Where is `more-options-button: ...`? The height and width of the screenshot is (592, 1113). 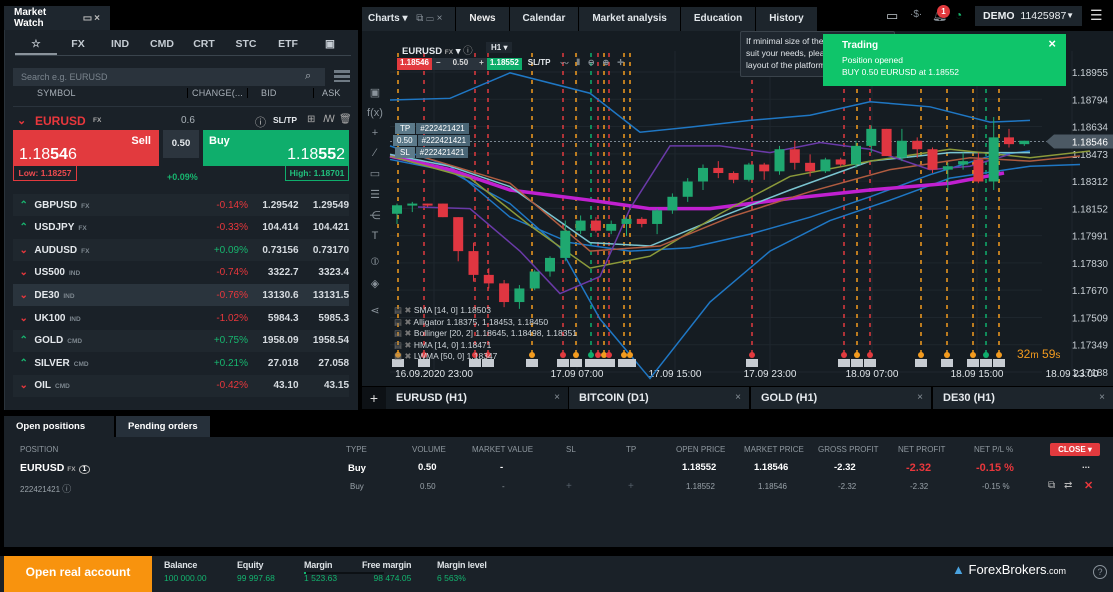
more-options-button: ... is located at coordinates (1086, 465).